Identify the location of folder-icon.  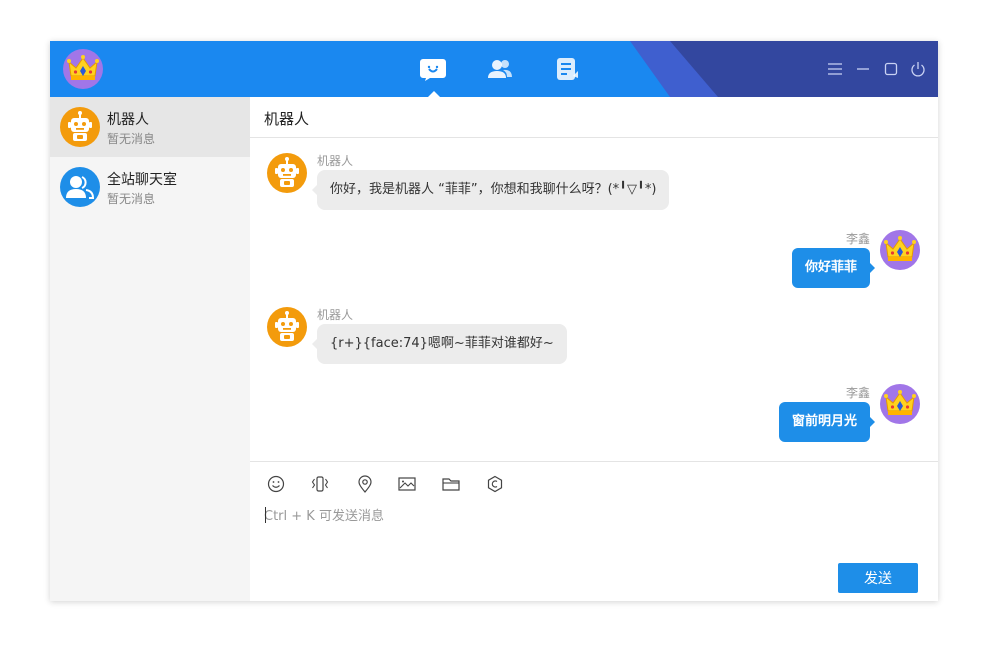
(451, 484).